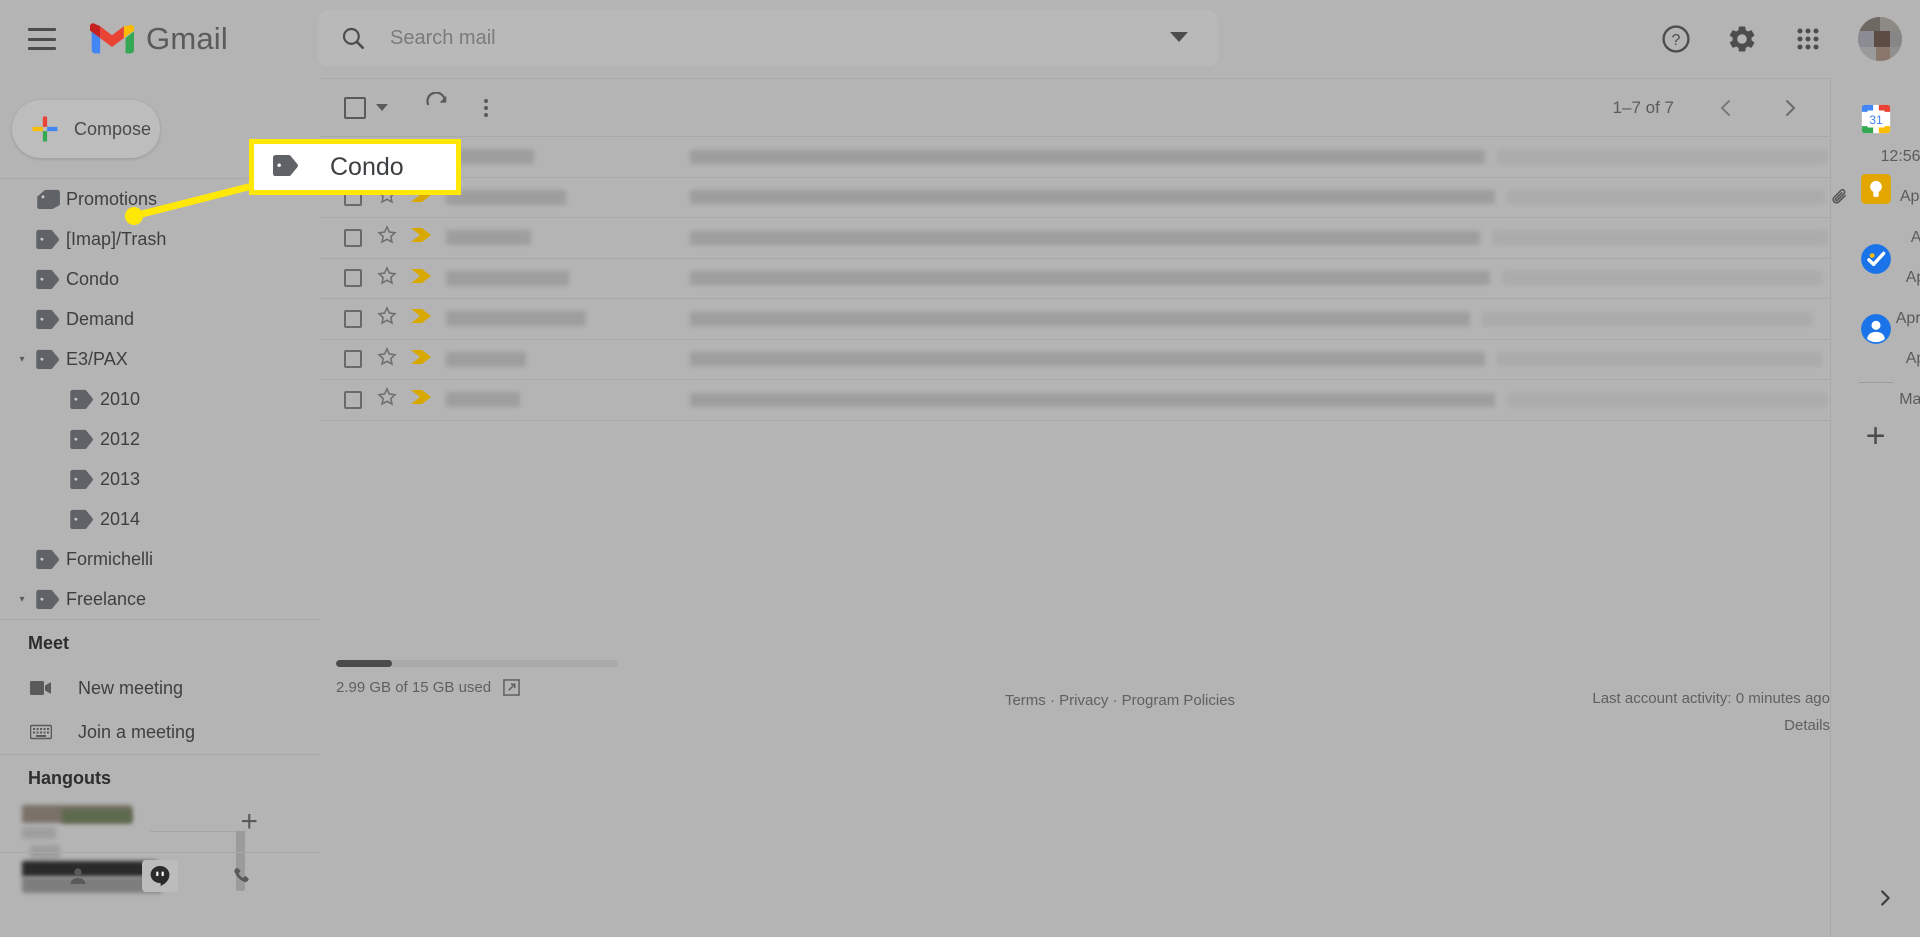  I want to click on search-options-chevron-down-icon, so click(1179, 37).